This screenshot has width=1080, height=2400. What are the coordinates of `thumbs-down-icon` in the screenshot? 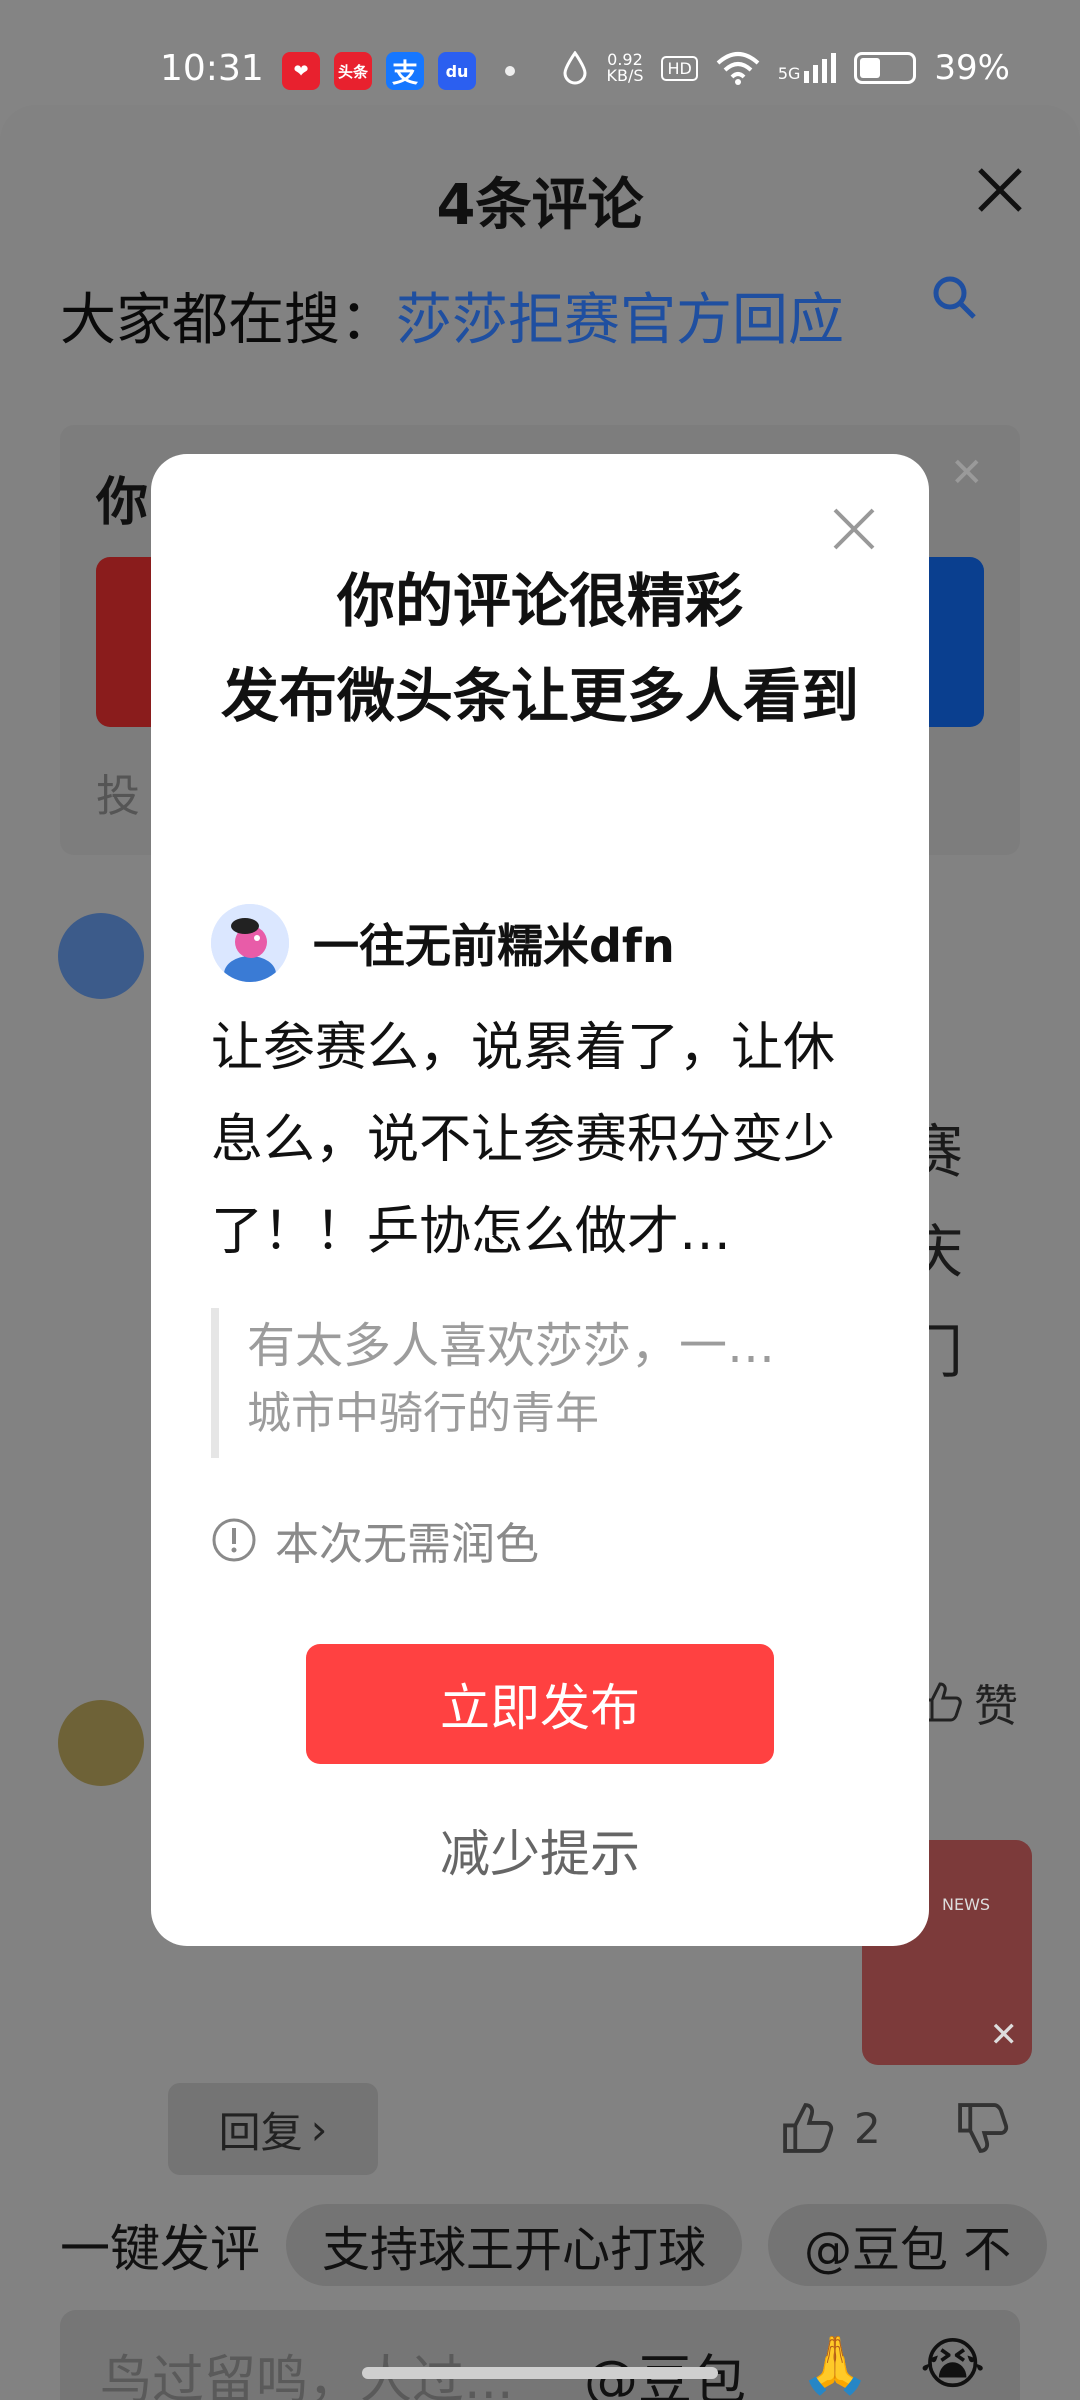 It's located at (983, 2128).